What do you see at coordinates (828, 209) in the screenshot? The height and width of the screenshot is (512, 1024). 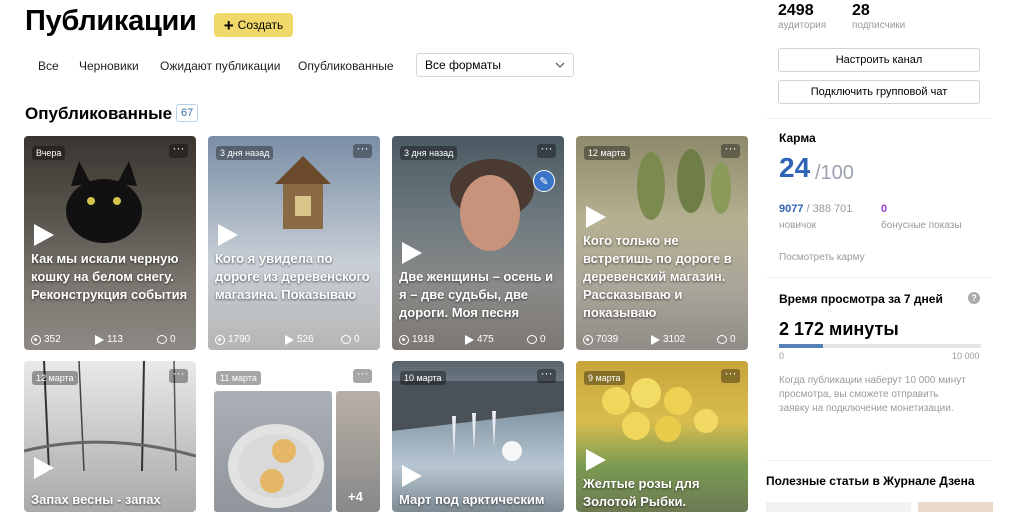 I see `karma-novice-total: / 388 701` at bounding box center [828, 209].